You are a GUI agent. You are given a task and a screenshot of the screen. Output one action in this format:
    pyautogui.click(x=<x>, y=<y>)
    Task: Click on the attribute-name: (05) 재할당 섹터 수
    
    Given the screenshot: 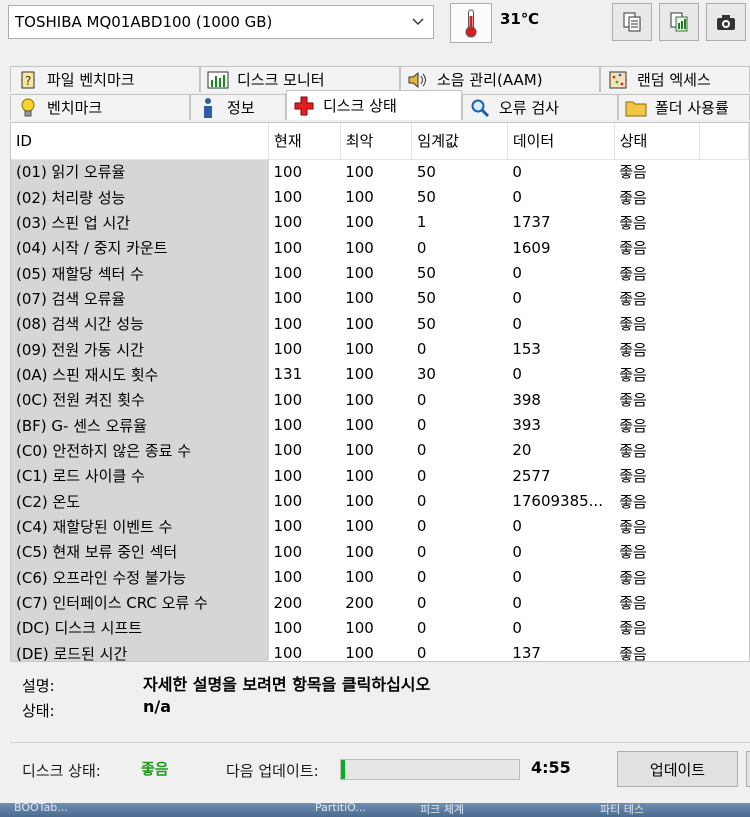 What is the action you would take?
    pyautogui.click(x=140, y=273)
    